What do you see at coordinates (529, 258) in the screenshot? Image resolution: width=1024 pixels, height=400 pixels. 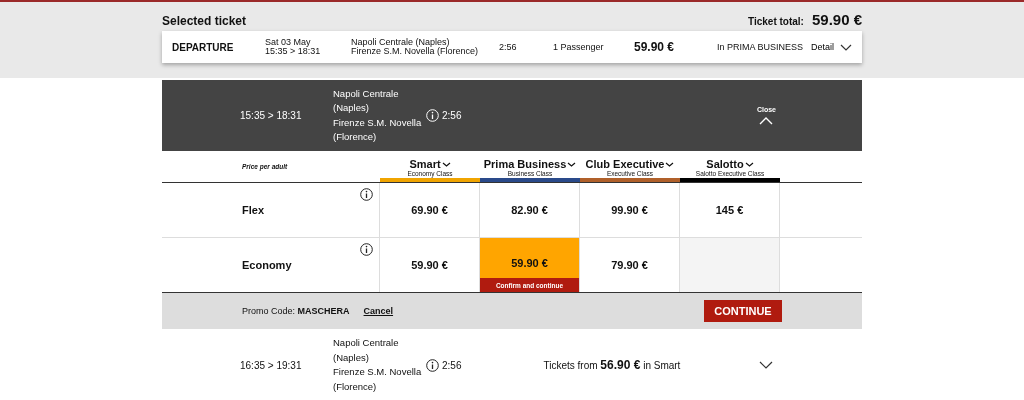 I see `price-option: 59.90 €` at bounding box center [529, 258].